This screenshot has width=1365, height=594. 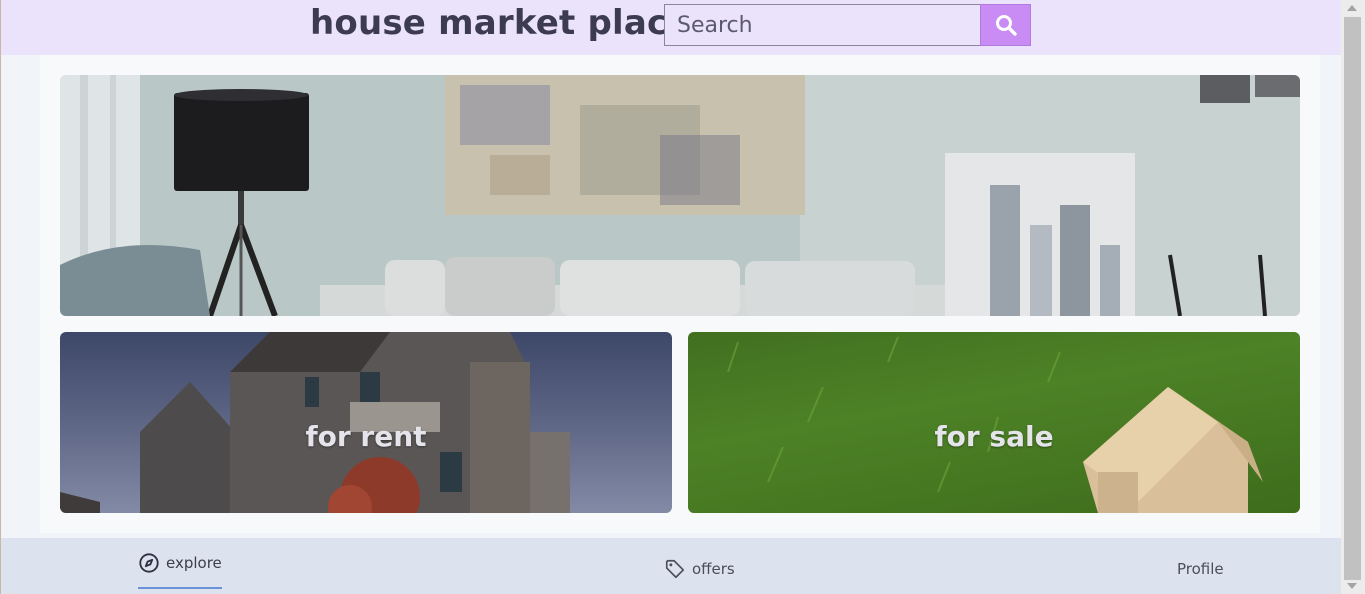 I want to click on compass-icon, so click(x=149, y=563).